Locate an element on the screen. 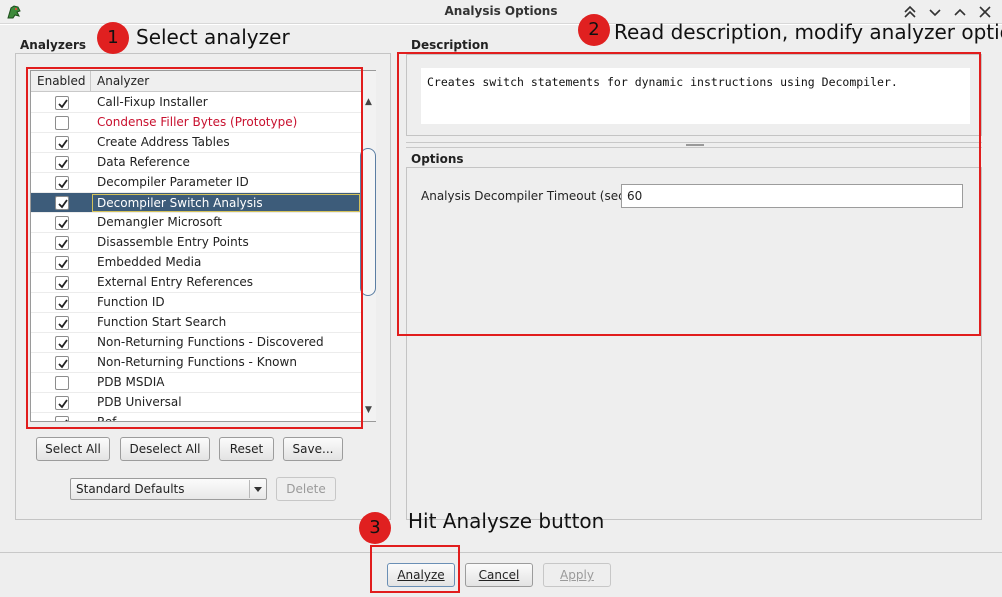 This screenshot has width=1002, height=597. description-title: Description is located at coordinates (450, 45).